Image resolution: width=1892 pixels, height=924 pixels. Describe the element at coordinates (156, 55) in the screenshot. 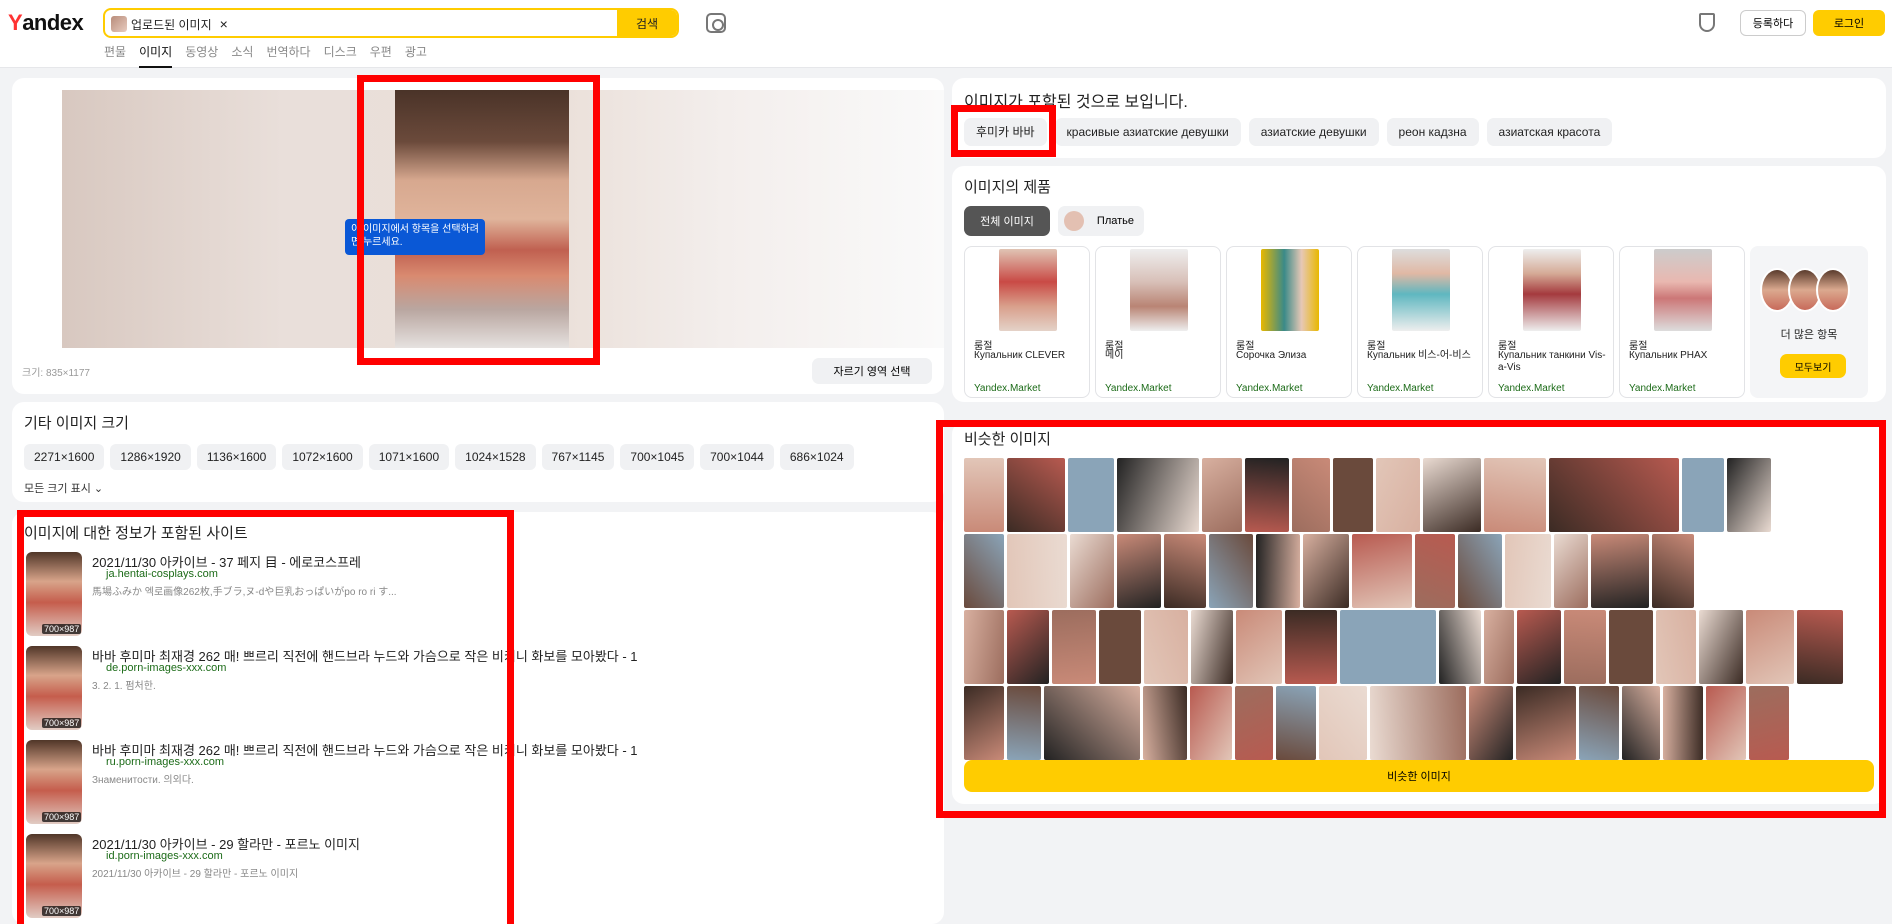

I see `tab-images: 이미지` at that location.